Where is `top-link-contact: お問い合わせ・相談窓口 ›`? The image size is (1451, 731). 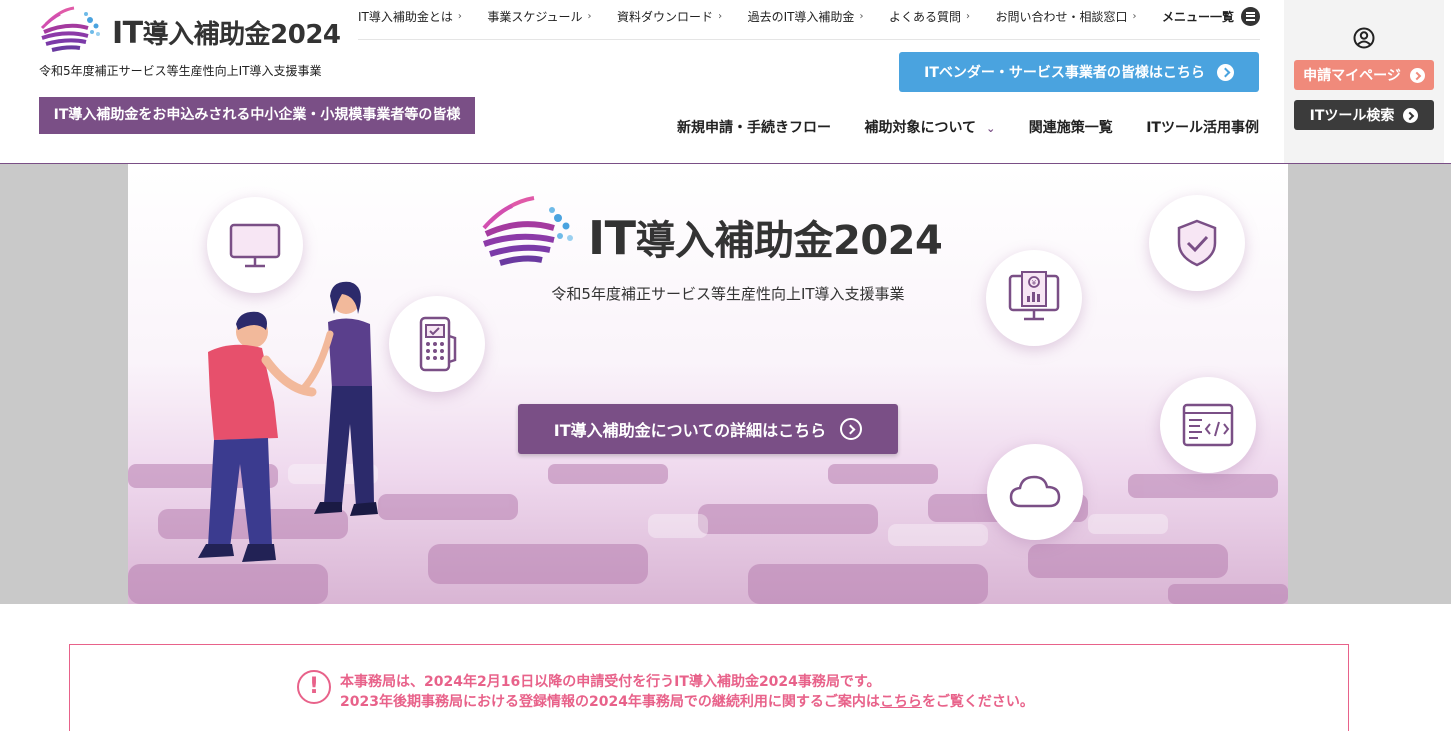 top-link-contact: お問い合わせ・相談窓口 › is located at coordinates (1065, 16).